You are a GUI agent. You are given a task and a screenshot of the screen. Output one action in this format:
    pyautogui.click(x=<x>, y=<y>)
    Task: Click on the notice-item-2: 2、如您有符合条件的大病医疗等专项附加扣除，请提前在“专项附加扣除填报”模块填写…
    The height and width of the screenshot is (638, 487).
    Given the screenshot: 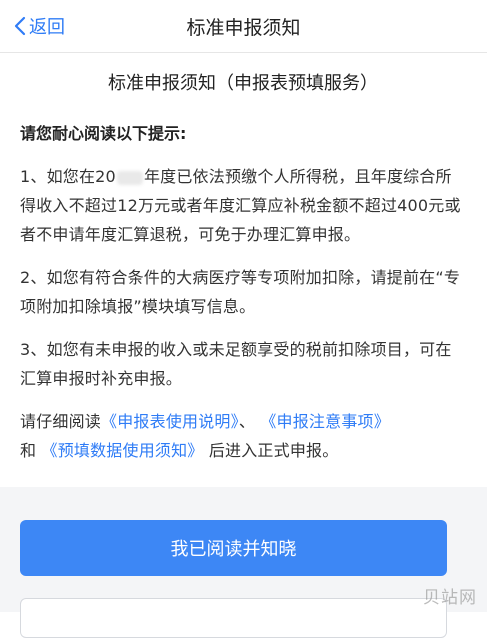 What is the action you would take?
    pyautogui.click(x=240, y=292)
    